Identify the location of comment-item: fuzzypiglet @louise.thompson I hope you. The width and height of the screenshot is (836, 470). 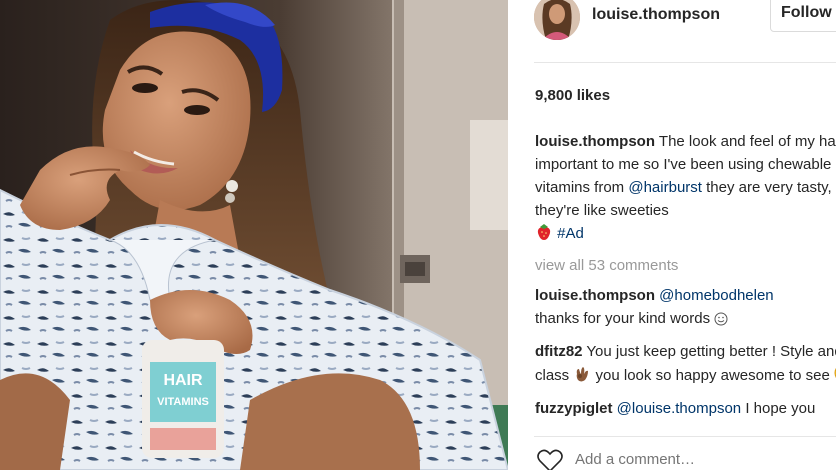
(685, 408).